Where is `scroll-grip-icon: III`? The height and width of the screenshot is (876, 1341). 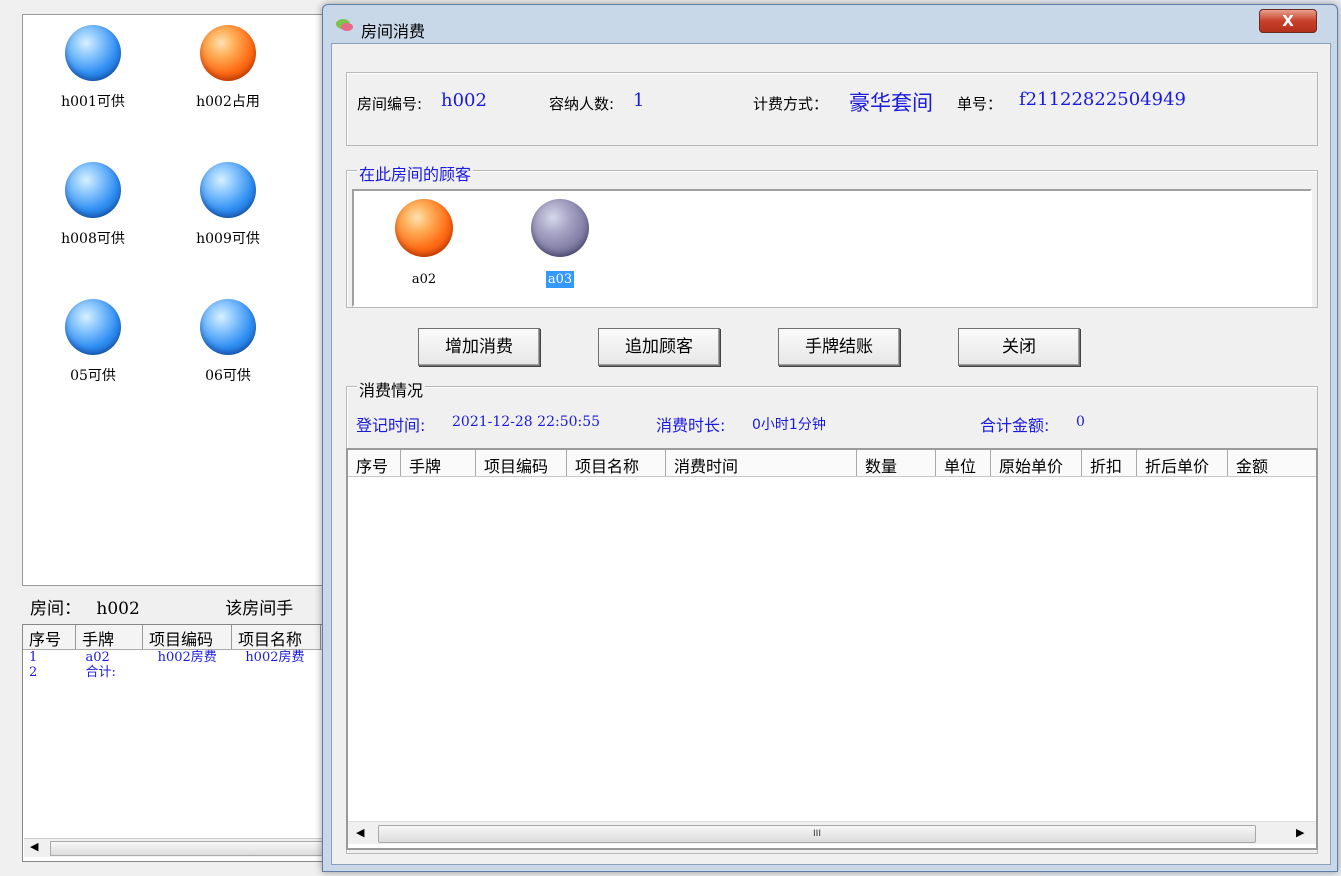 scroll-grip-icon: III is located at coordinates (817, 834).